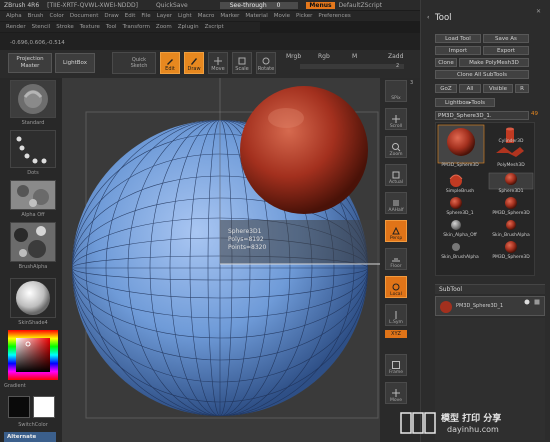 The image size is (550, 442). I want to click on main-color-swatch, so click(44, 407).